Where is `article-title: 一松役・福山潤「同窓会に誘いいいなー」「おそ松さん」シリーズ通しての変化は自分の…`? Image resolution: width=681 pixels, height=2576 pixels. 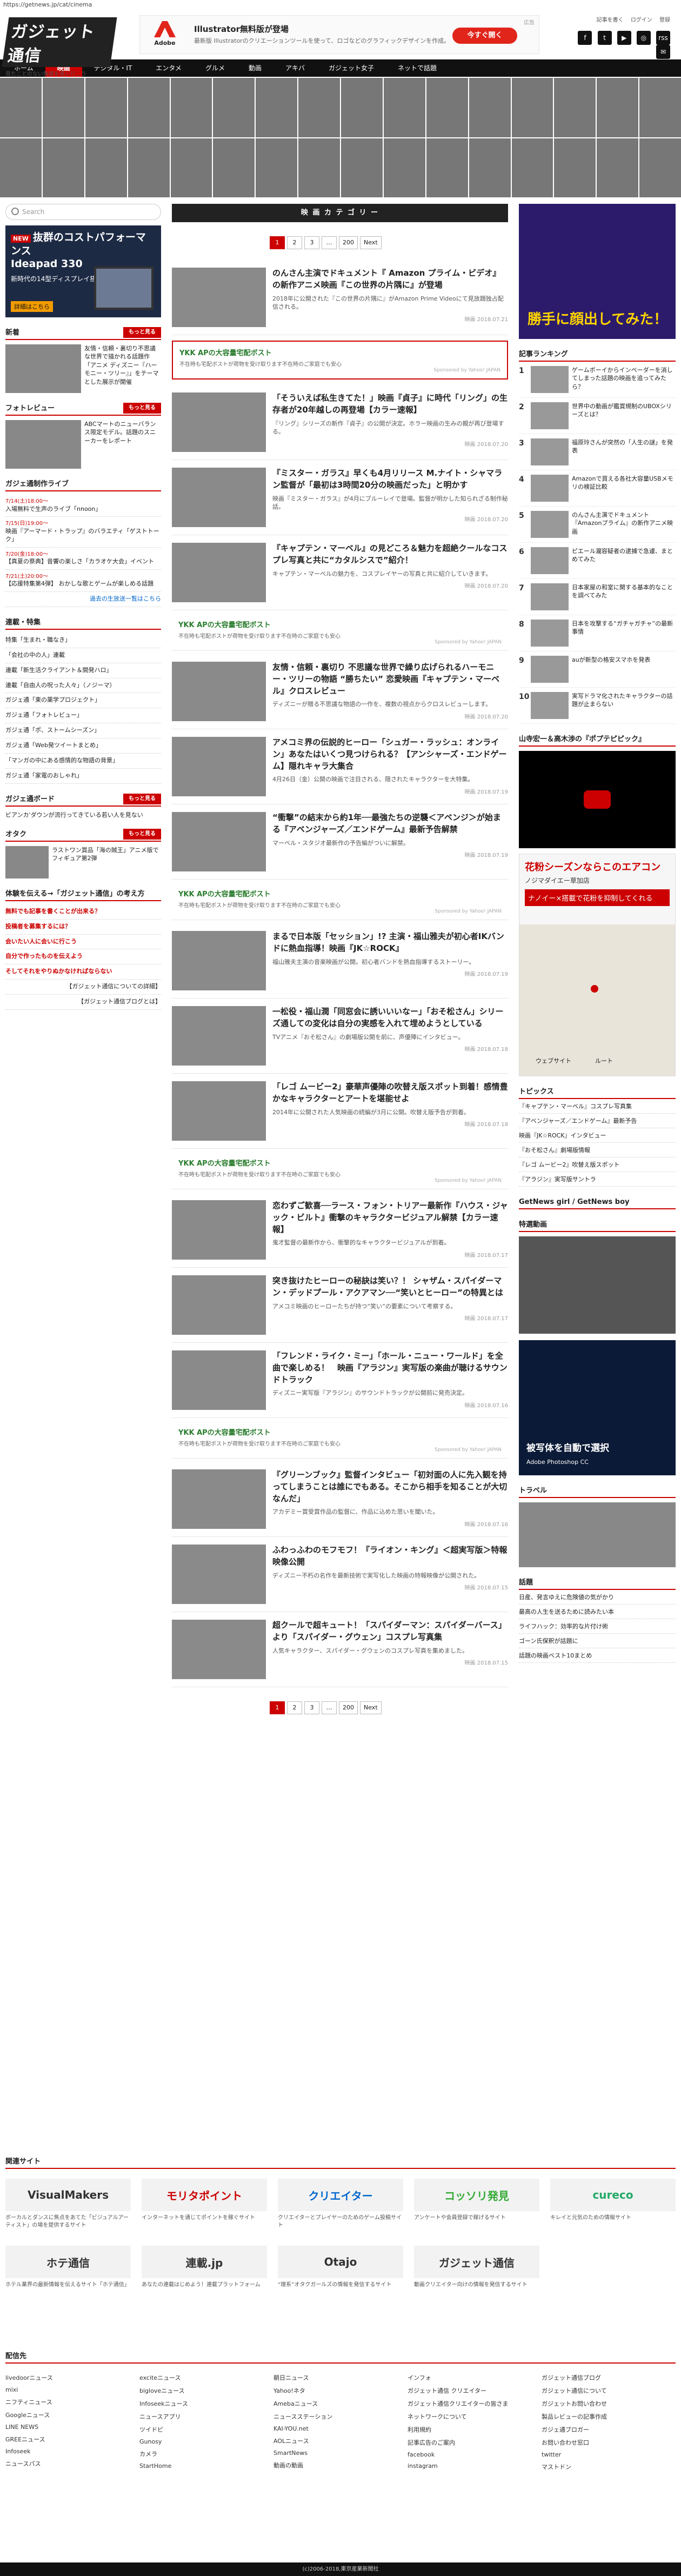
article-title: 一松役・福山潤「同窓会に誘いいいなー」「おそ松さん」シリーズ通しての変化は自分の… is located at coordinates (390, 1018).